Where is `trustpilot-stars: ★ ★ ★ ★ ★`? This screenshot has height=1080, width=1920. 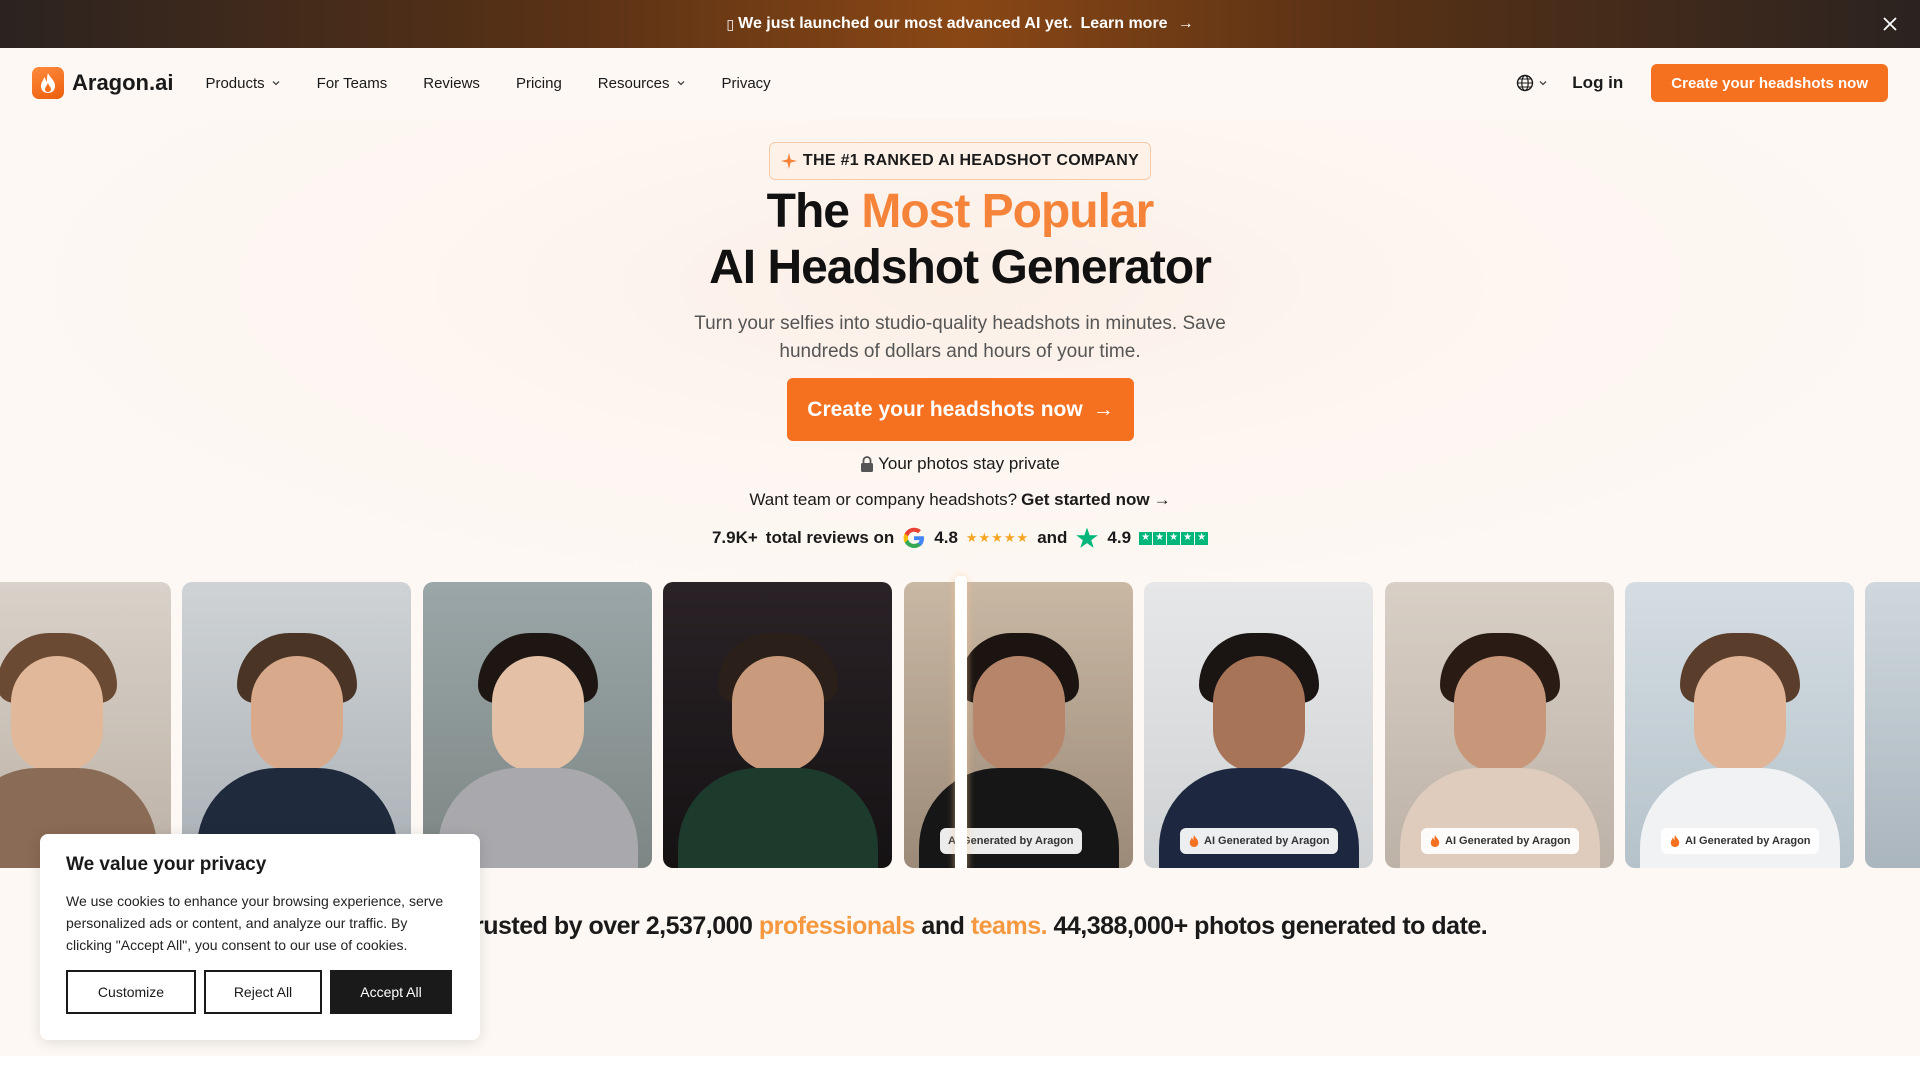 trustpilot-stars: ★ ★ ★ ★ ★ is located at coordinates (1174, 538).